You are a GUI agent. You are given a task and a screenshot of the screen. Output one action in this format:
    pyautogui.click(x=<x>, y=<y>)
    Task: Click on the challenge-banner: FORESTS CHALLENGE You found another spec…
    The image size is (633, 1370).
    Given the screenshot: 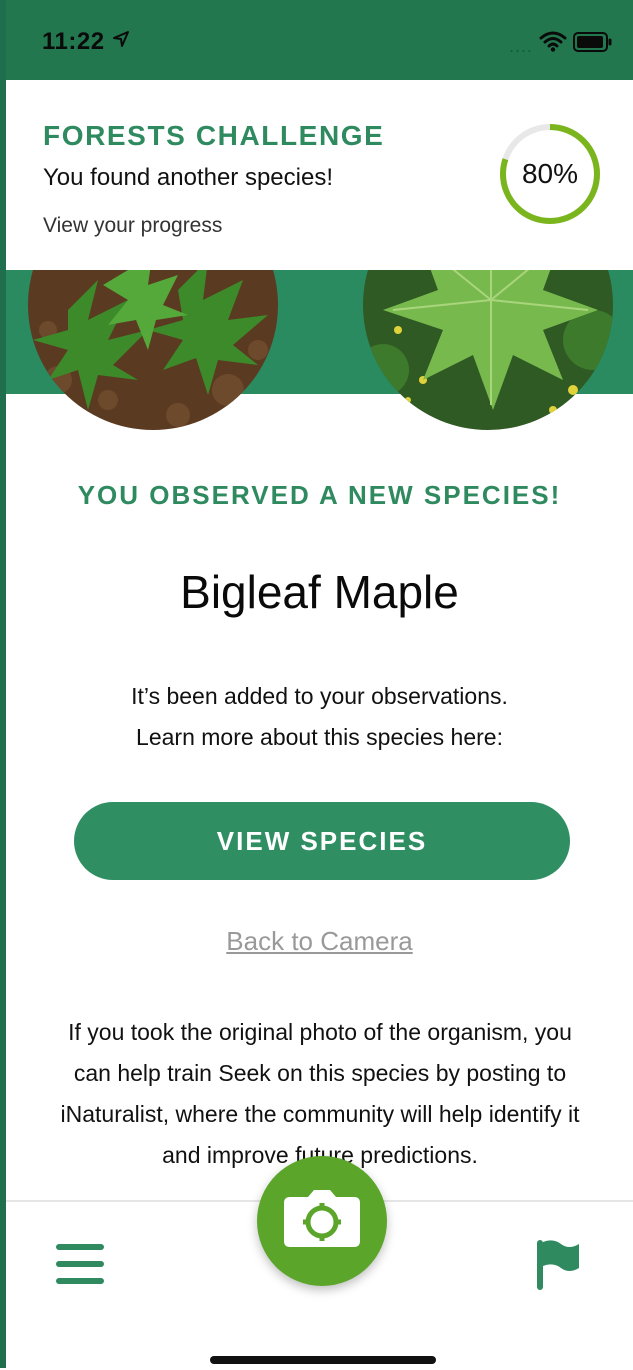 What is the action you would take?
    pyautogui.click(x=319, y=175)
    